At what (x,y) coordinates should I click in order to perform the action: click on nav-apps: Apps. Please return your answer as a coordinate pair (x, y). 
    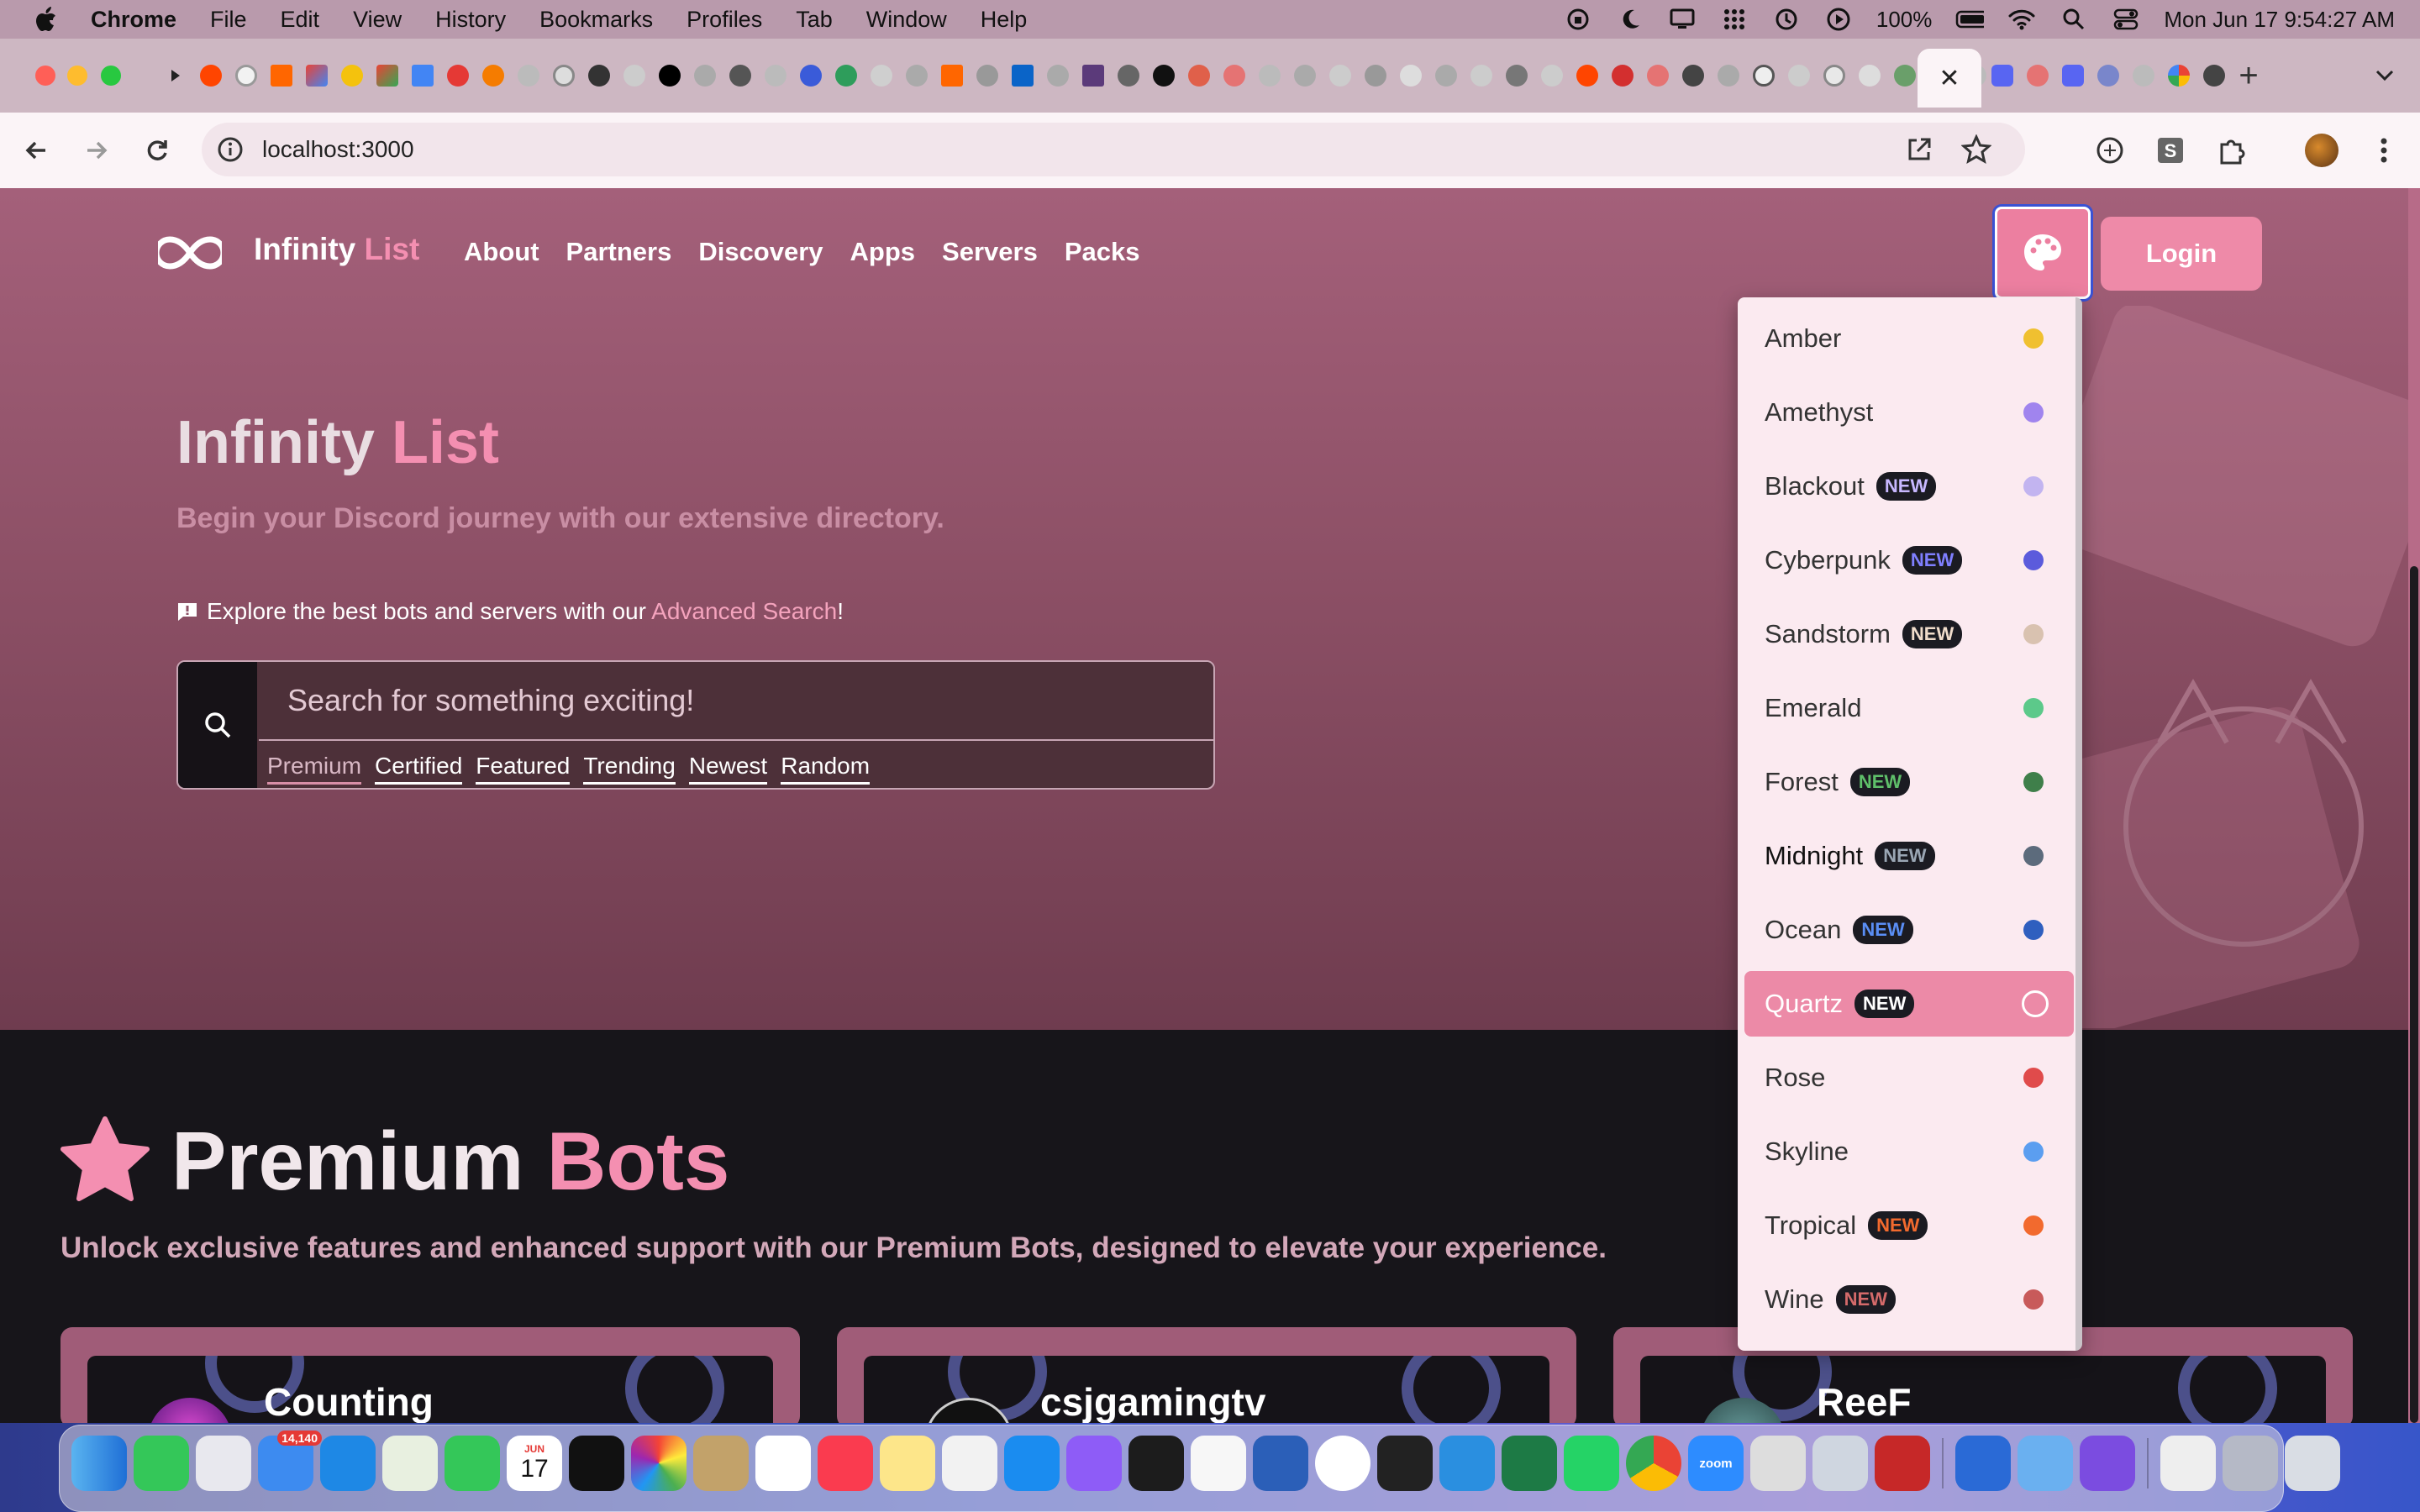
    Looking at the image, I should click on (883, 252).